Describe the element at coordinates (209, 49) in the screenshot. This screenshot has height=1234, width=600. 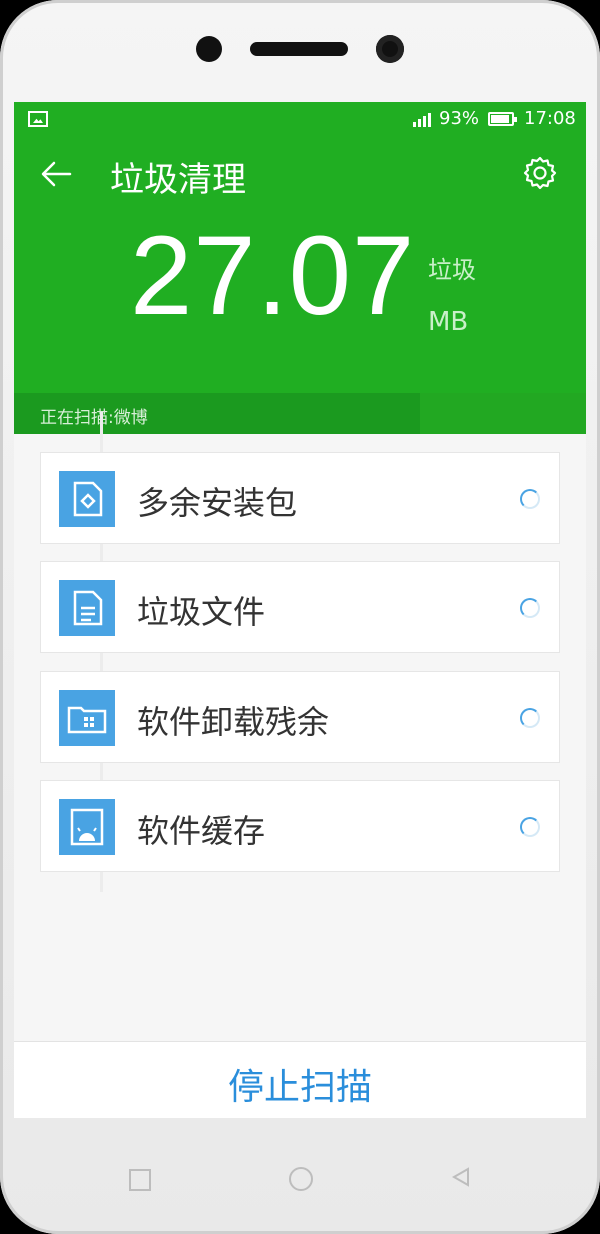
I see `front-sensor` at that location.